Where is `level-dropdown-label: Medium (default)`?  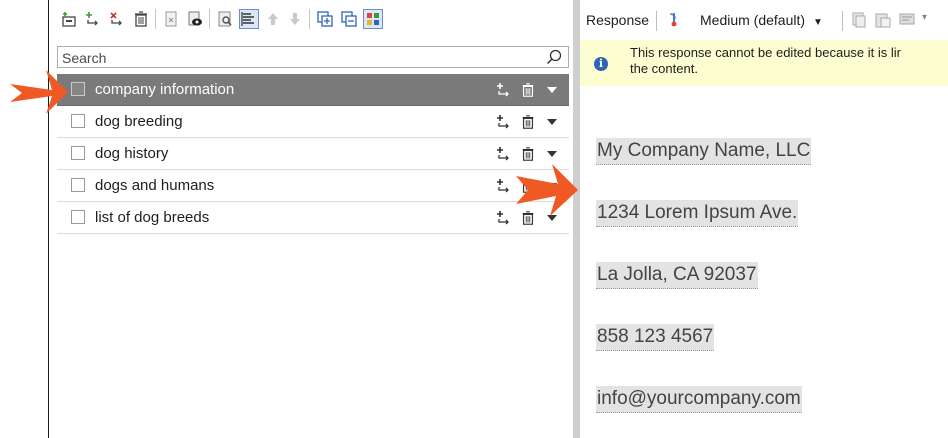 level-dropdown-label: Medium (default) is located at coordinates (753, 20).